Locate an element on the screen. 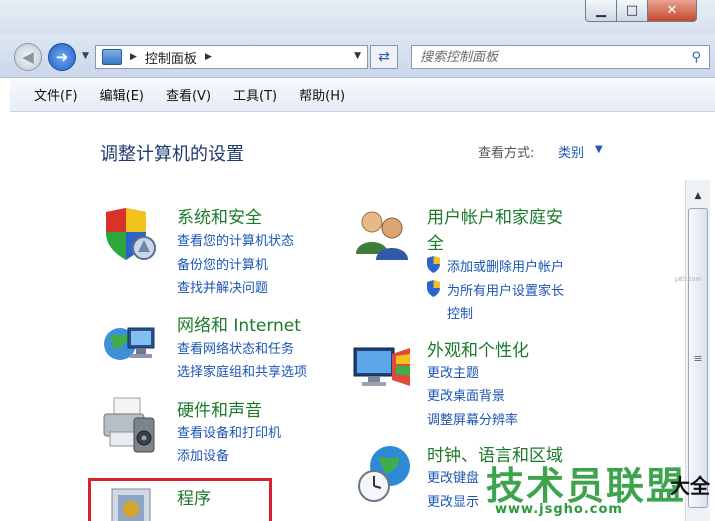 Image resolution: width=715 pixels, height=521 pixels. link-screen-resolution: 调整屏幕分辨率 is located at coordinates (472, 418).